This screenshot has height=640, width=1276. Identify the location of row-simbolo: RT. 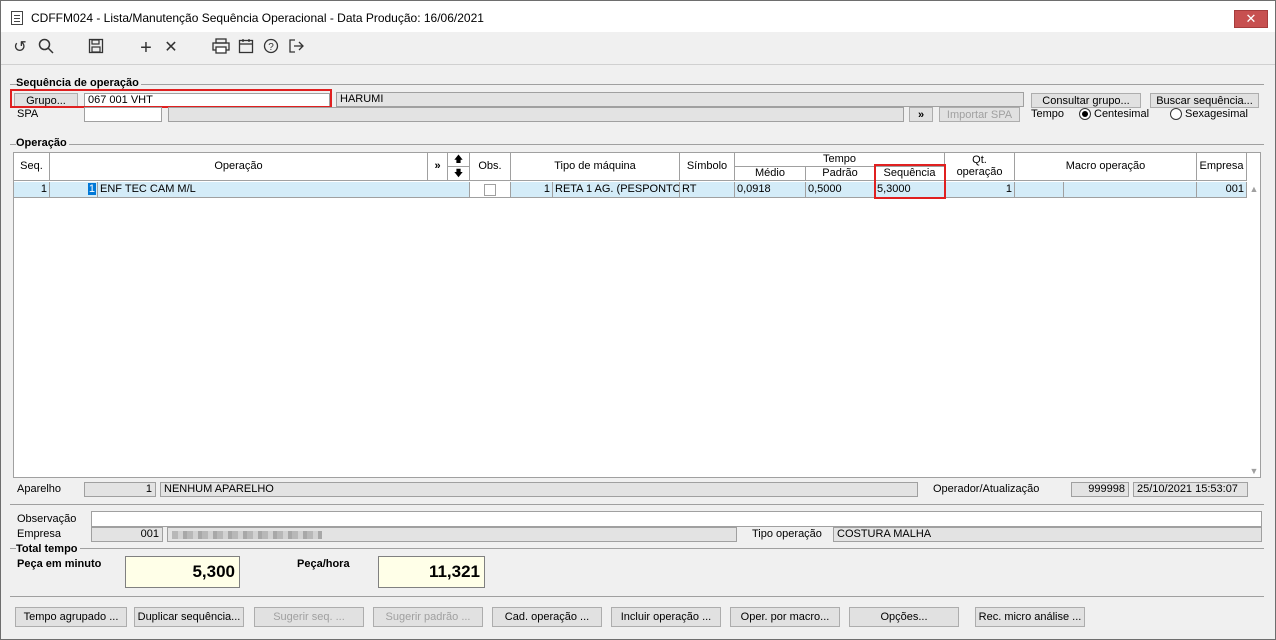
(707, 190).